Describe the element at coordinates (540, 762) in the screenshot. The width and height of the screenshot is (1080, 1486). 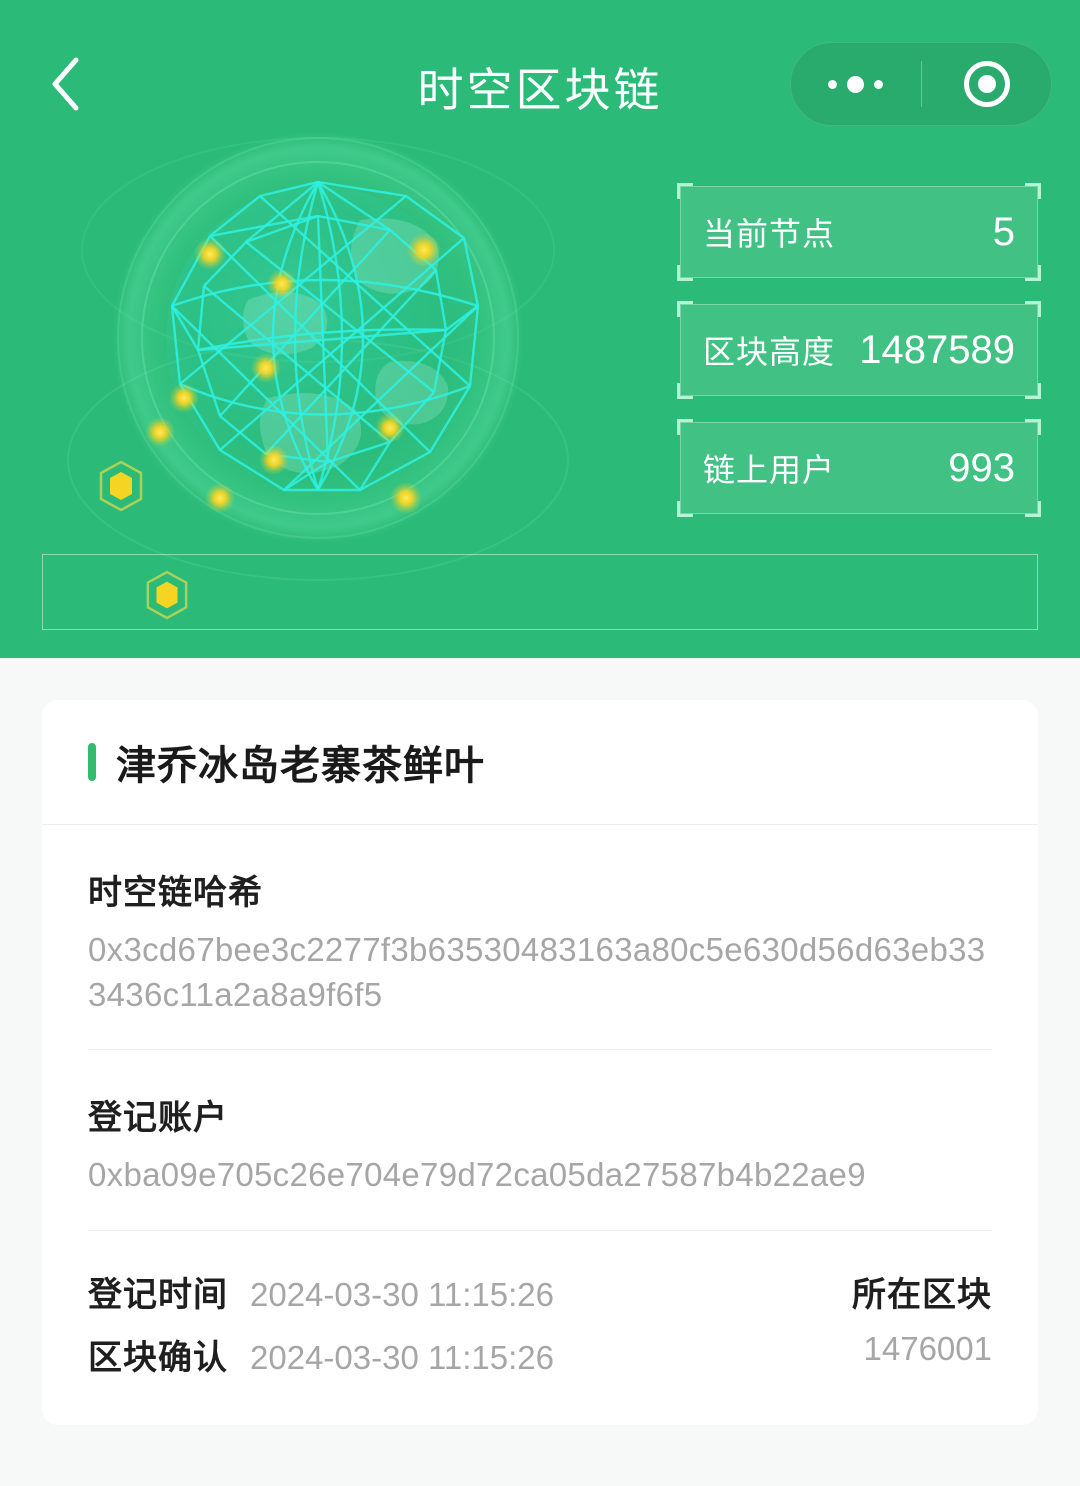
I see `product-title-row: 津乔冰岛老寨茶鲜叶` at that location.